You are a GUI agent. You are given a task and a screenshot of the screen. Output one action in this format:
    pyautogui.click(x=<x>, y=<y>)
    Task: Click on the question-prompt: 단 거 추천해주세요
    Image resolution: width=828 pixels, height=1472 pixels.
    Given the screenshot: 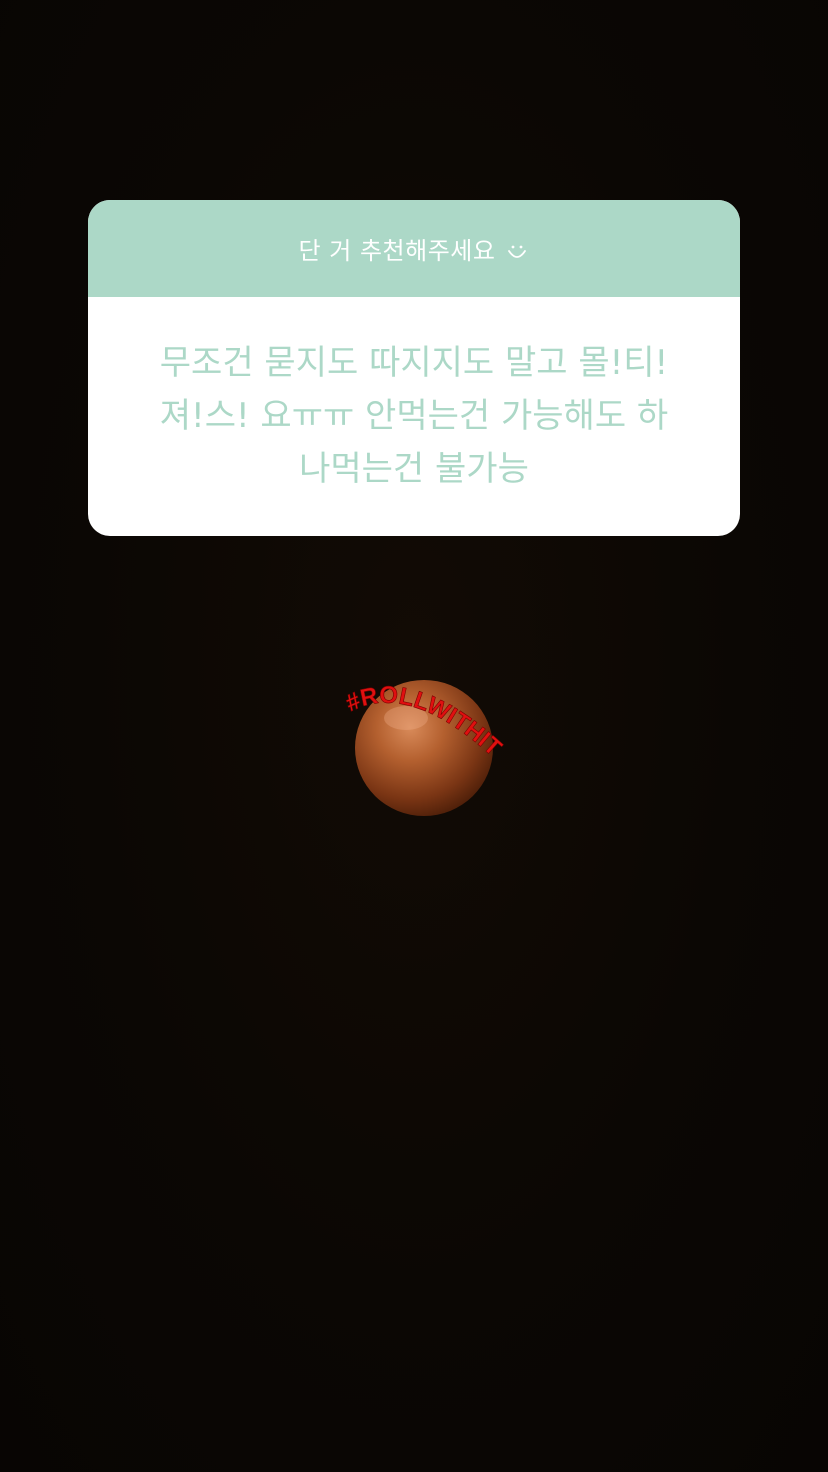 What is the action you would take?
    pyautogui.click(x=397, y=251)
    